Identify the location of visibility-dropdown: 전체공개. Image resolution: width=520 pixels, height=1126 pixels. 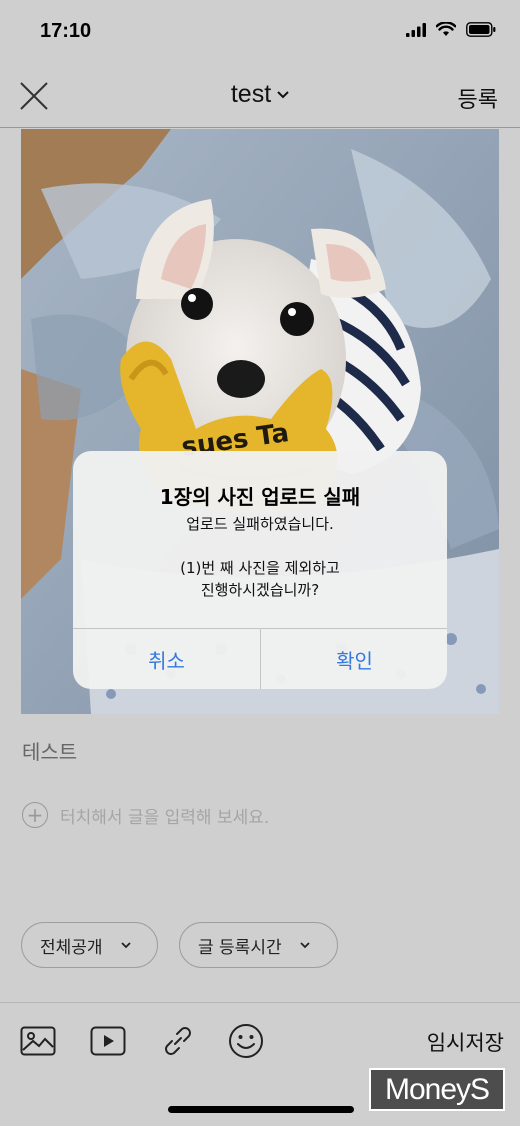
(89, 945).